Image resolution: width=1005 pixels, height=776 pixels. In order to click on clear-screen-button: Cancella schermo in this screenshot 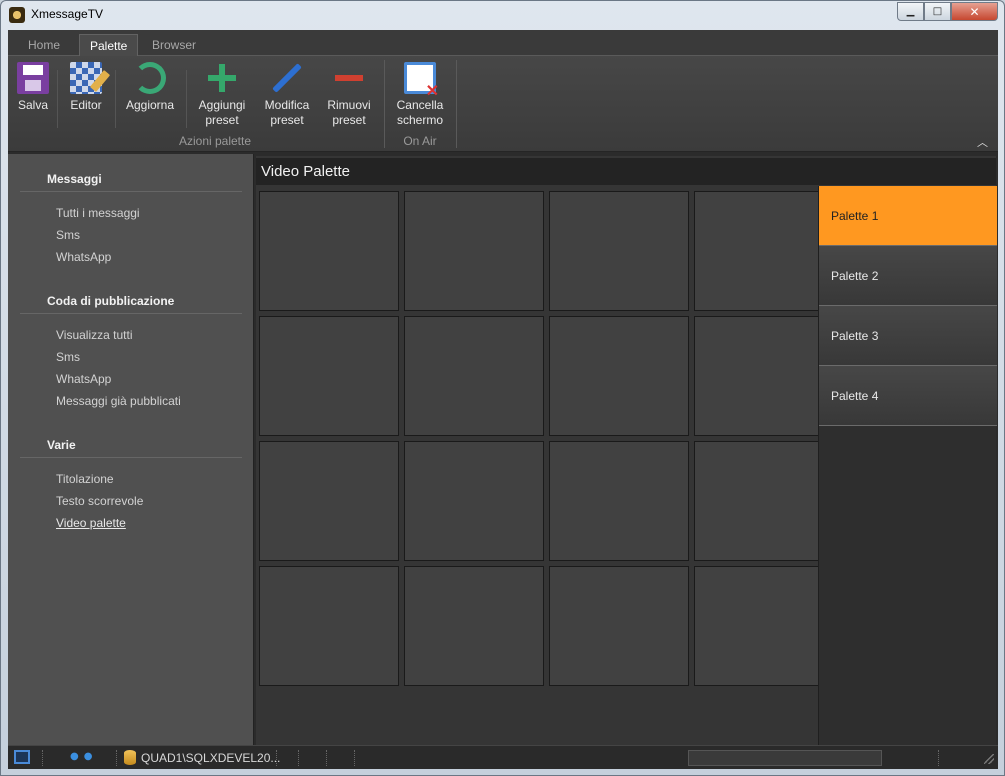, I will do `click(420, 95)`.